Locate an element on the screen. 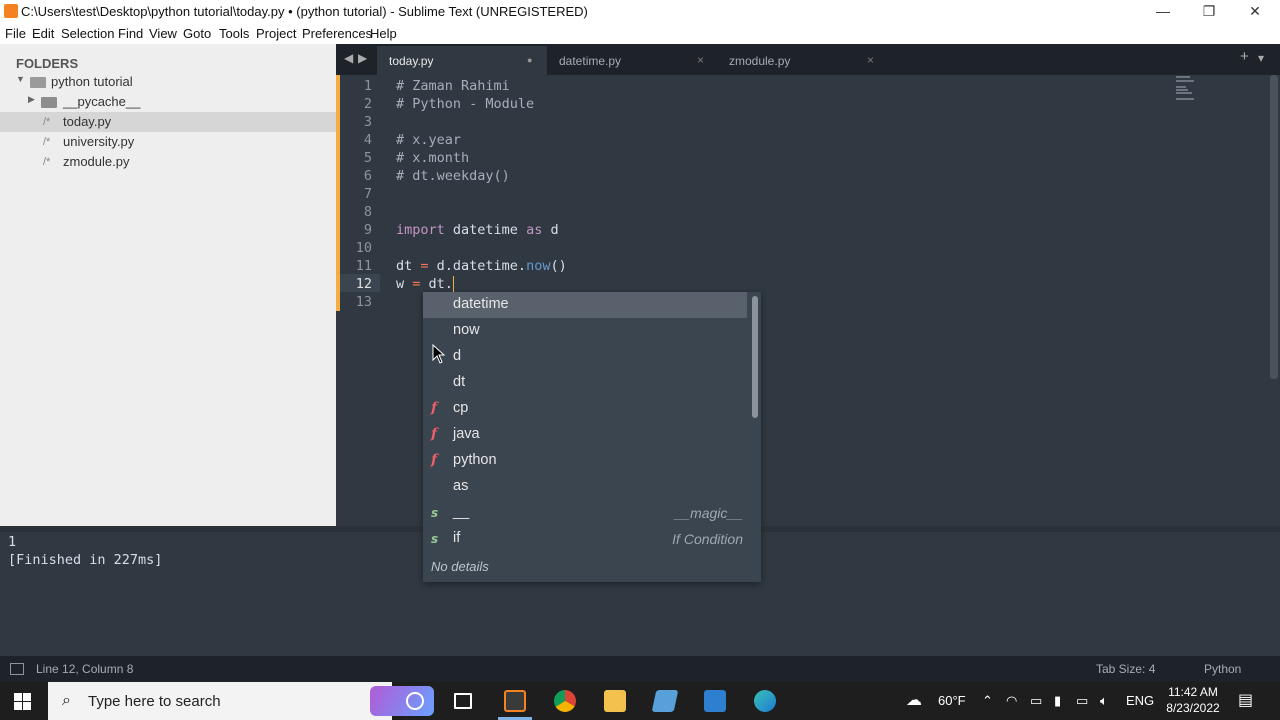  chevron-right-icon: ▶ is located at coordinates (31, 99).